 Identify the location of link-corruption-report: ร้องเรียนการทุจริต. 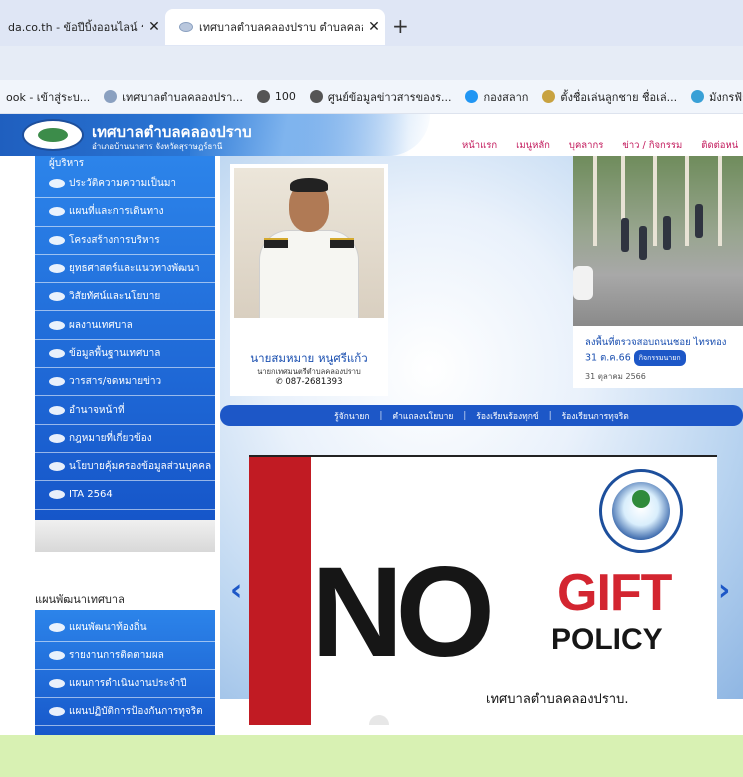
(595, 416).